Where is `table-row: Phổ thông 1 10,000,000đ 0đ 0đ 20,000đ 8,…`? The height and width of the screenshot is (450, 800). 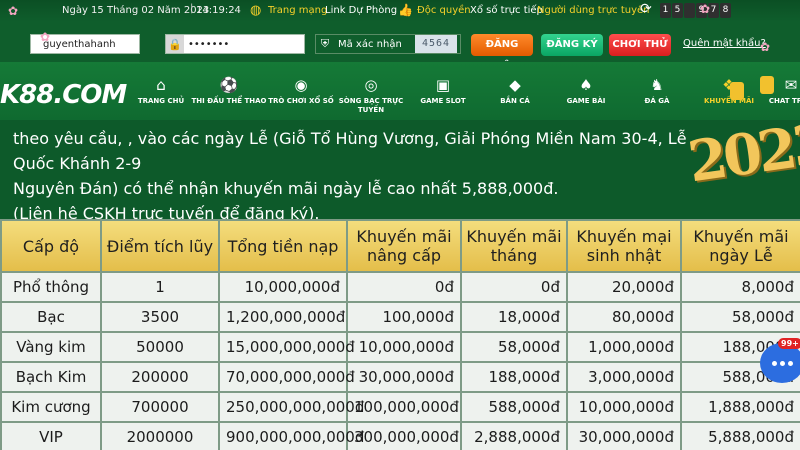
table-row: Phổ thông 1 10,000,000đ 0đ 0đ 20,000đ 8,… is located at coordinates (400, 287).